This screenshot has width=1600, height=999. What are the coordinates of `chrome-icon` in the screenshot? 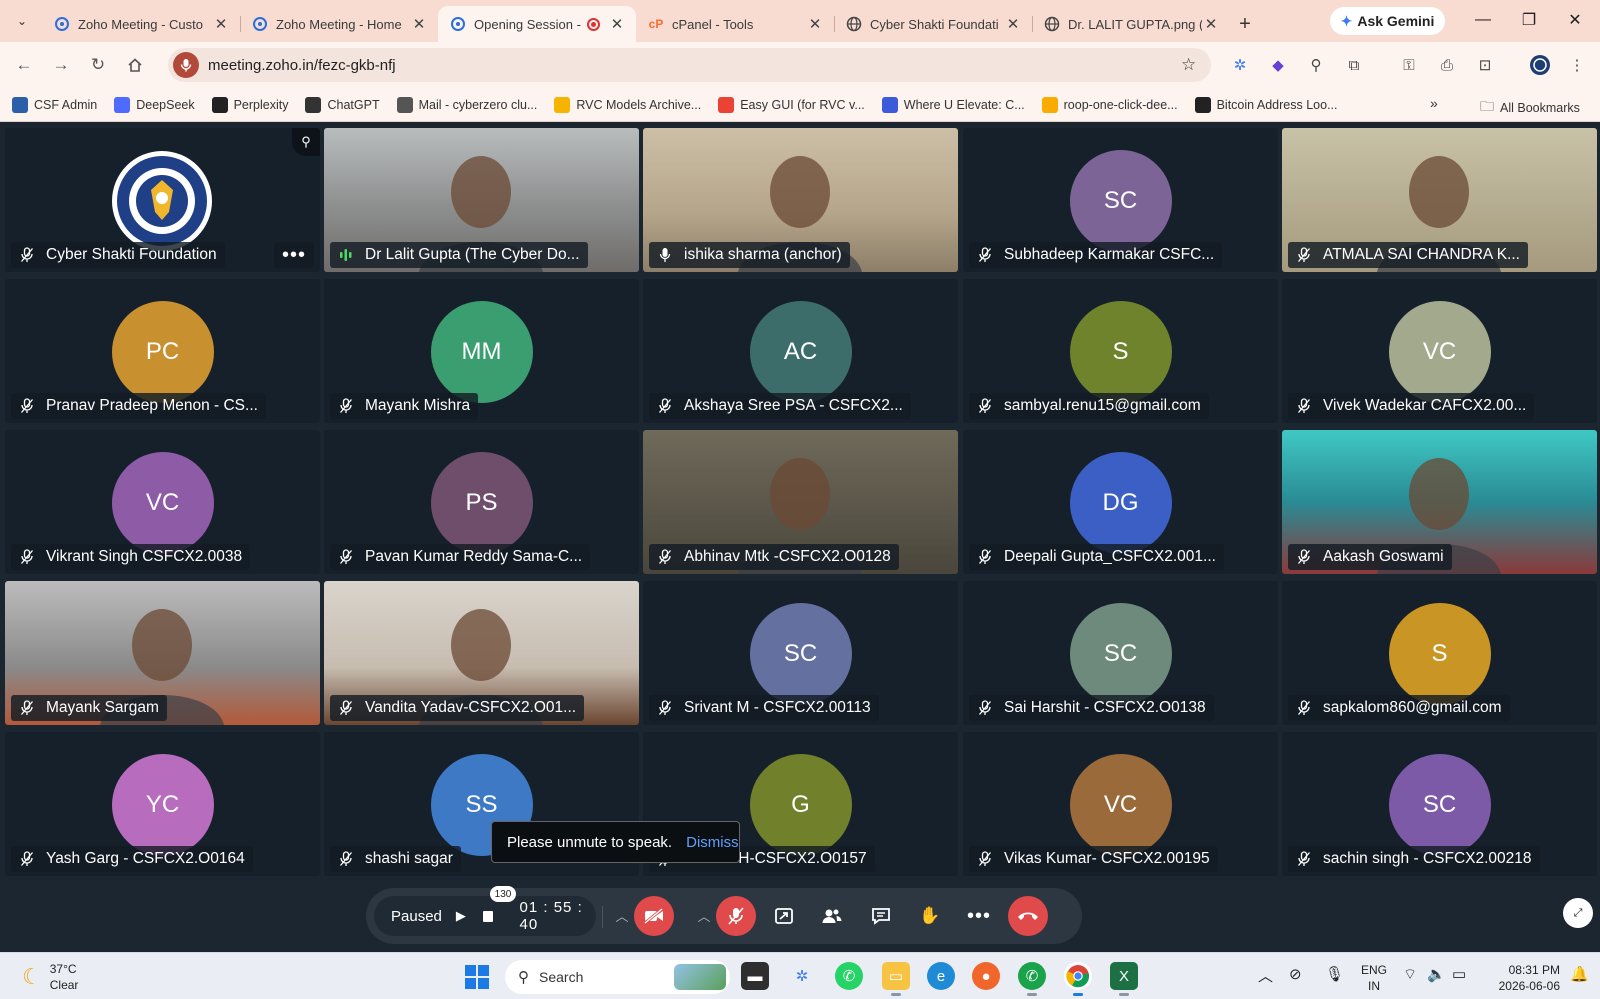 It's located at (1078, 979).